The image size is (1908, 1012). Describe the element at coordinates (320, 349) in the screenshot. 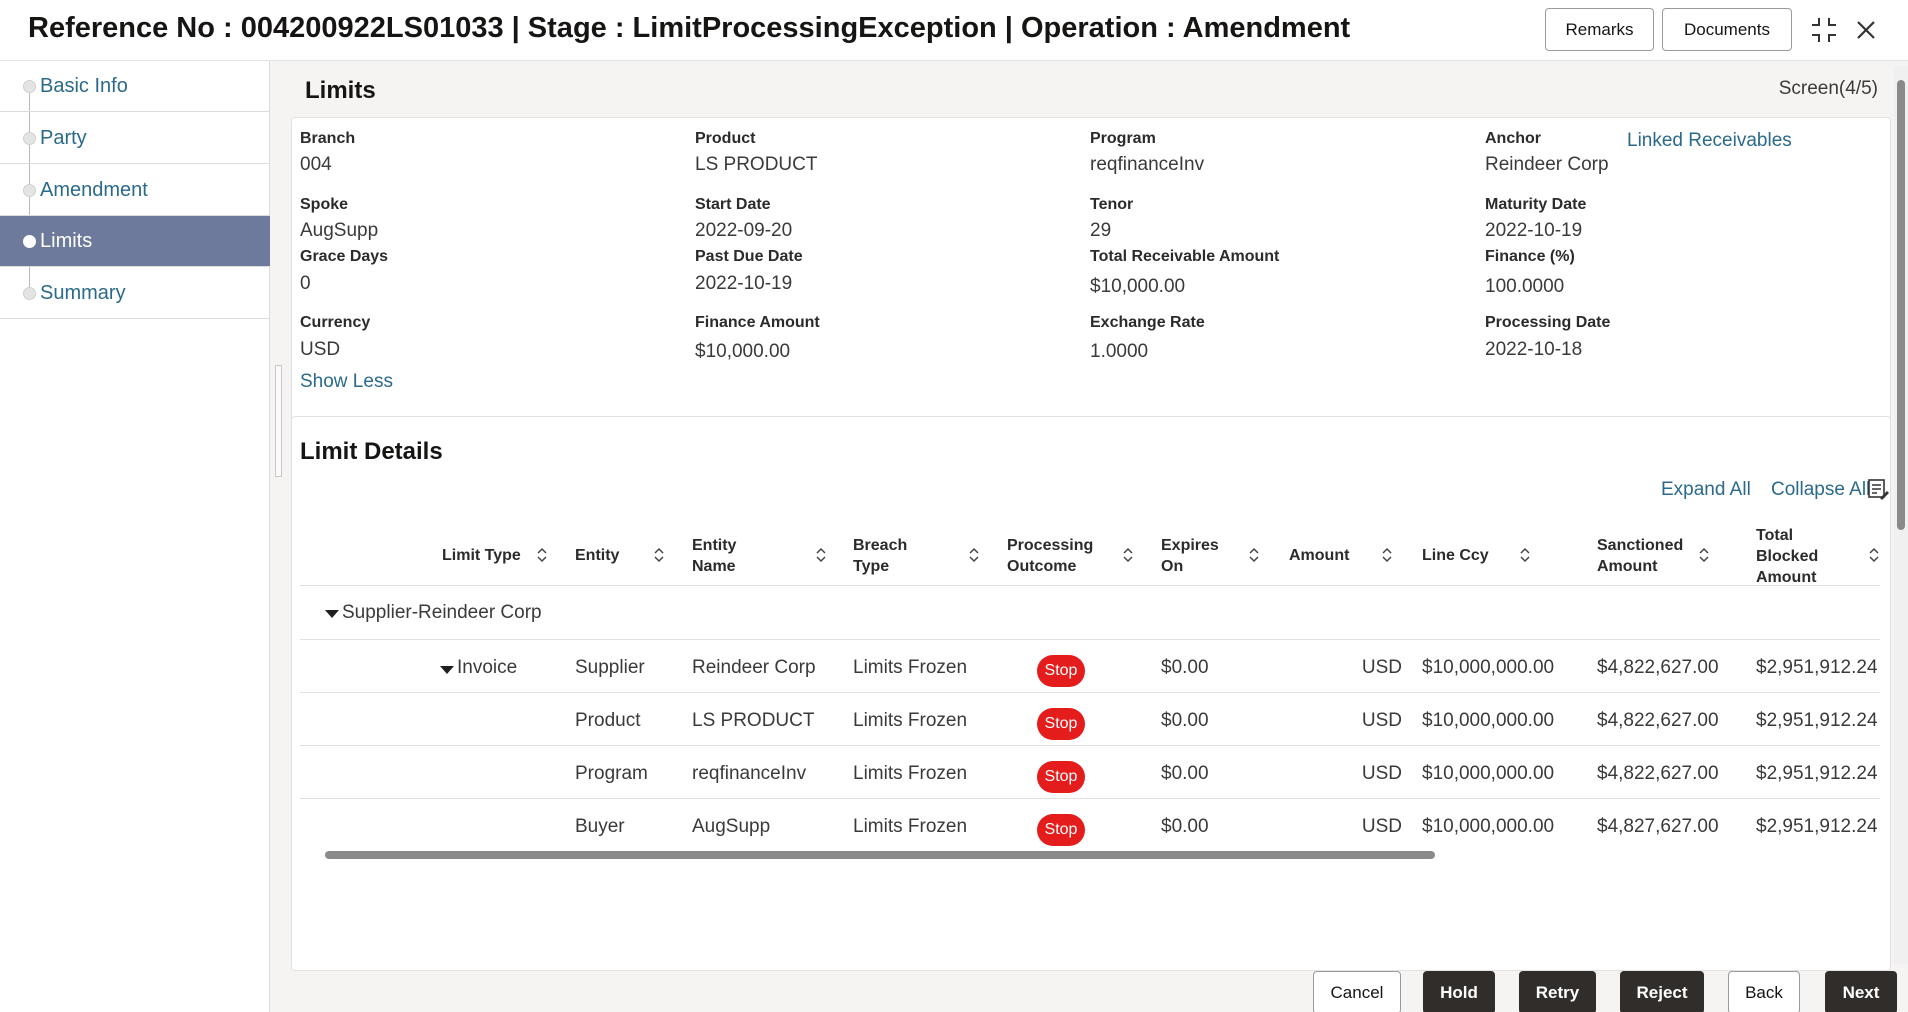

I see `currency-value: USD` at that location.